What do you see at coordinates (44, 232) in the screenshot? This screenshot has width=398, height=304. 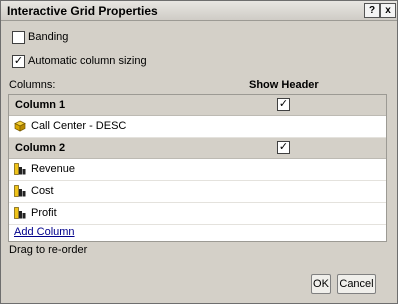 I see `add-column-link: Add Column` at bounding box center [44, 232].